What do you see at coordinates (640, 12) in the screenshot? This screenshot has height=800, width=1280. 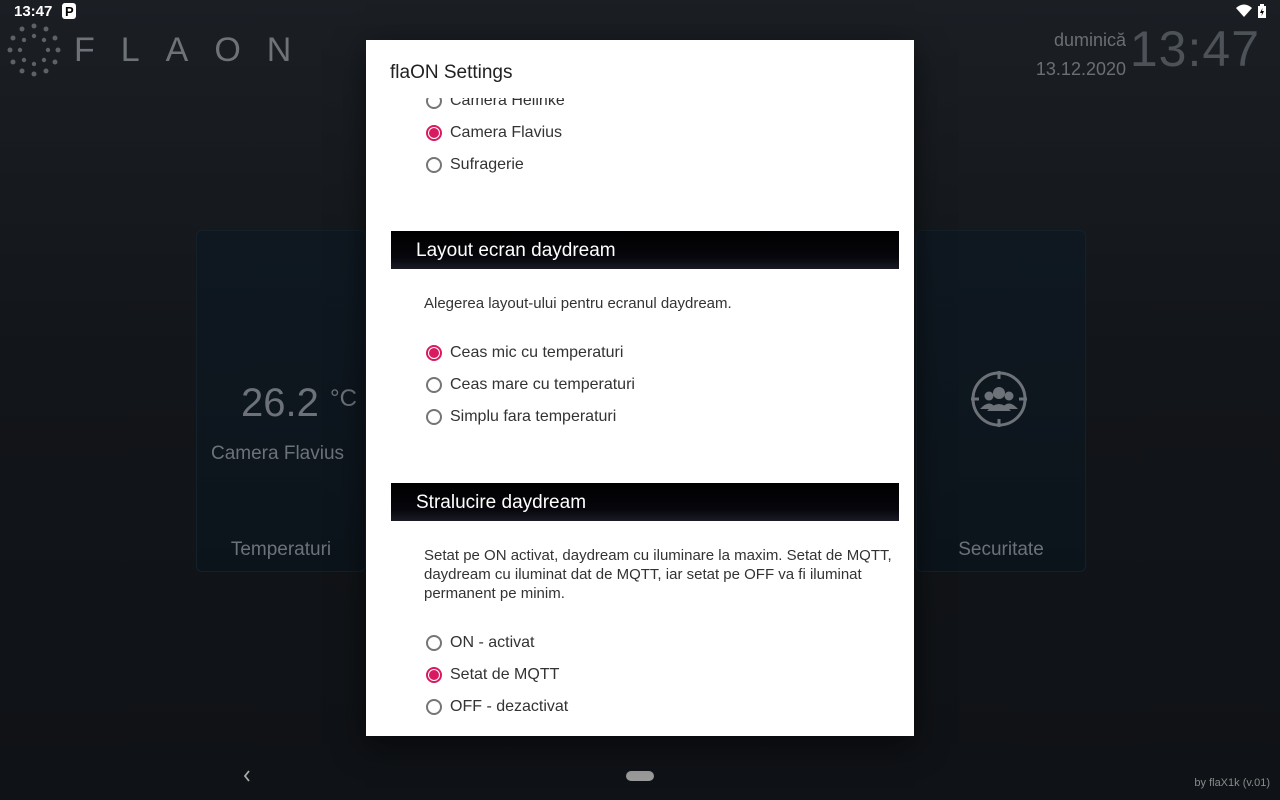 I see `status-bar: 13:47 P` at bounding box center [640, 12].